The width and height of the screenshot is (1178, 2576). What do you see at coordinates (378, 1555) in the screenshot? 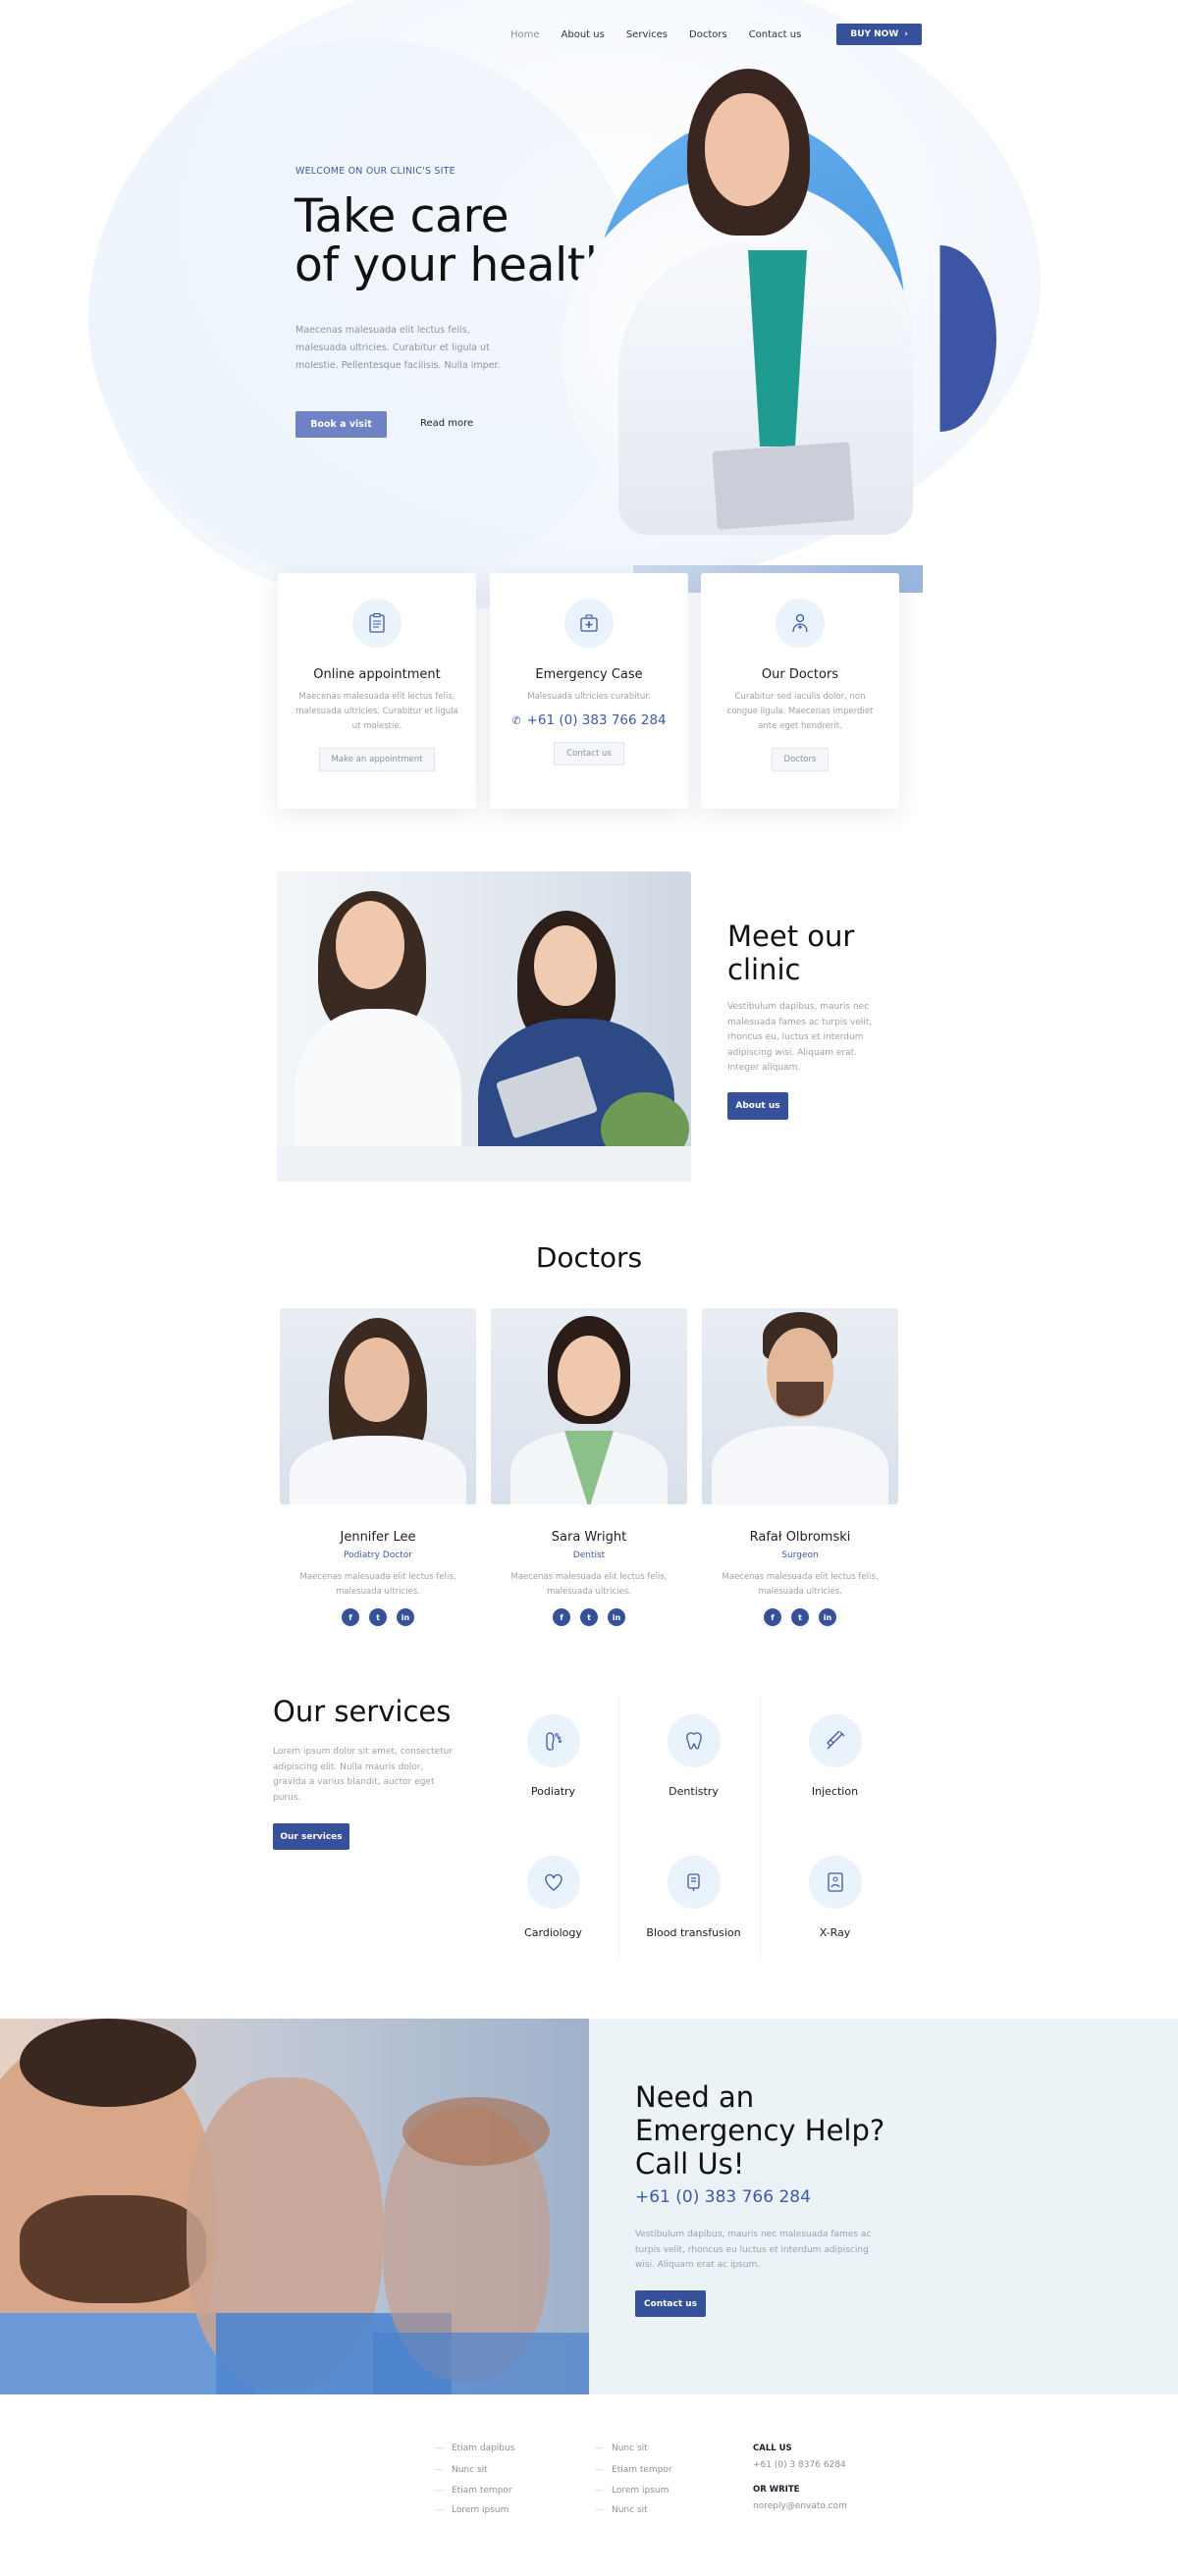
I see `doctor-role: Podiatry Doctor` at bounding box center [378, 1555].